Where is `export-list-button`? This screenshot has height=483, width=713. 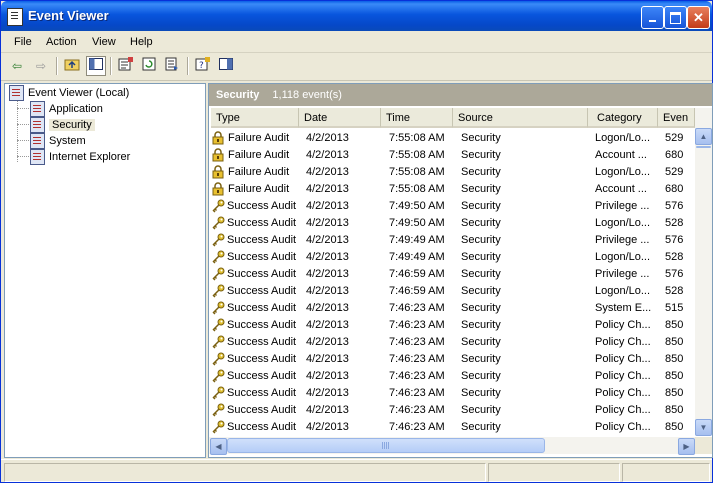
export-list-button is located at coordinates (172, 66).